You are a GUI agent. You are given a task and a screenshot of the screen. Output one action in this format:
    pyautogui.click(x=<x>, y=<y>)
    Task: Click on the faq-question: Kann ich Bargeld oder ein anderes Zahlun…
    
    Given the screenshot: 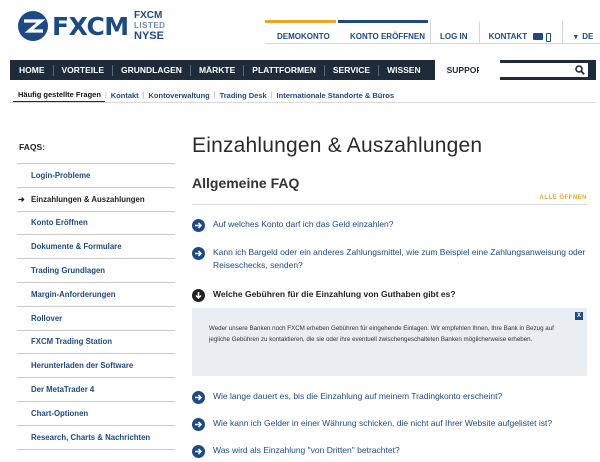 What is the action you would take?
    pyautogui.click(x=399, y=258)
    